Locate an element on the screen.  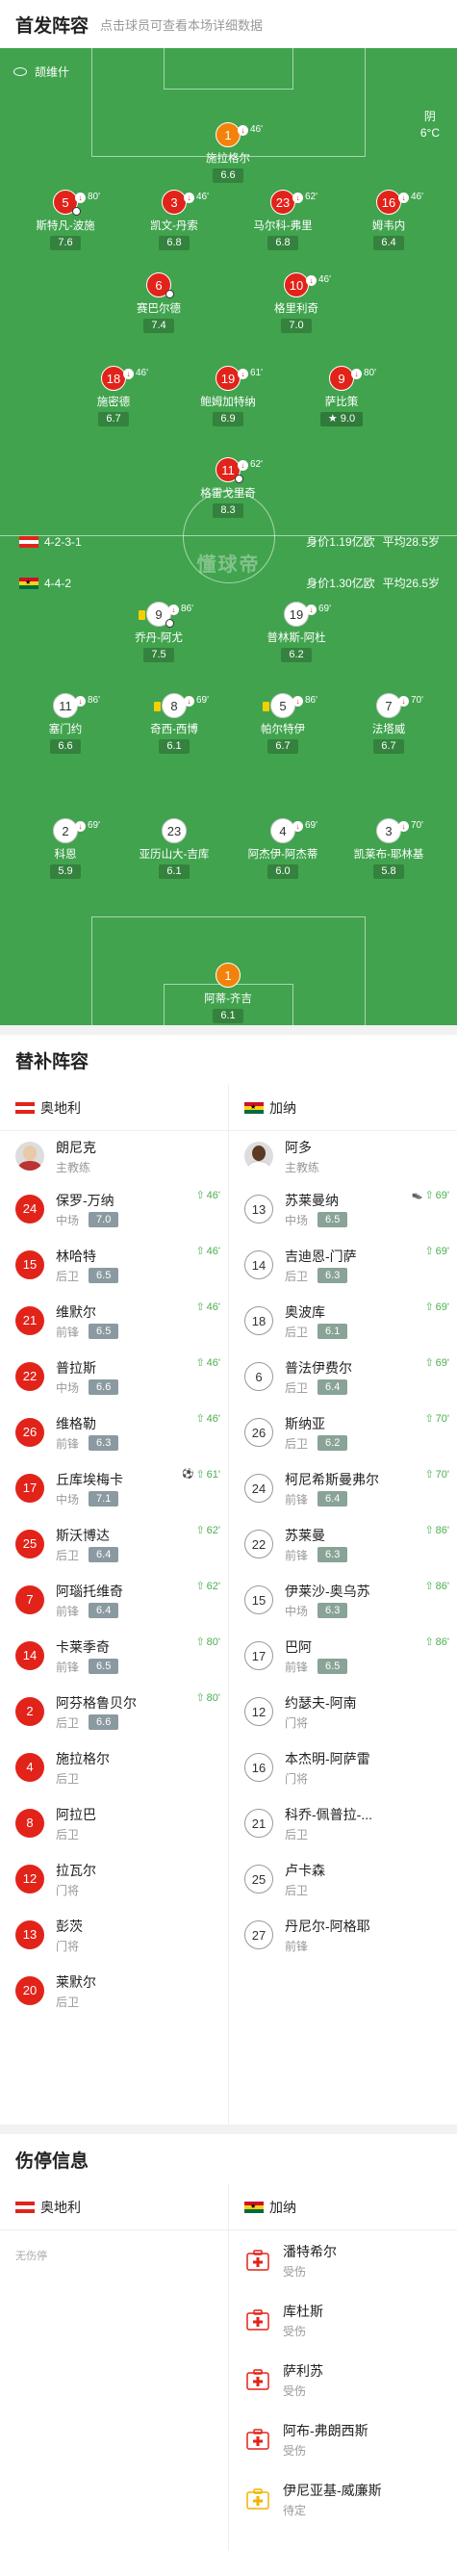
jersey-number: 17 is located at coordinates (258, 1656).